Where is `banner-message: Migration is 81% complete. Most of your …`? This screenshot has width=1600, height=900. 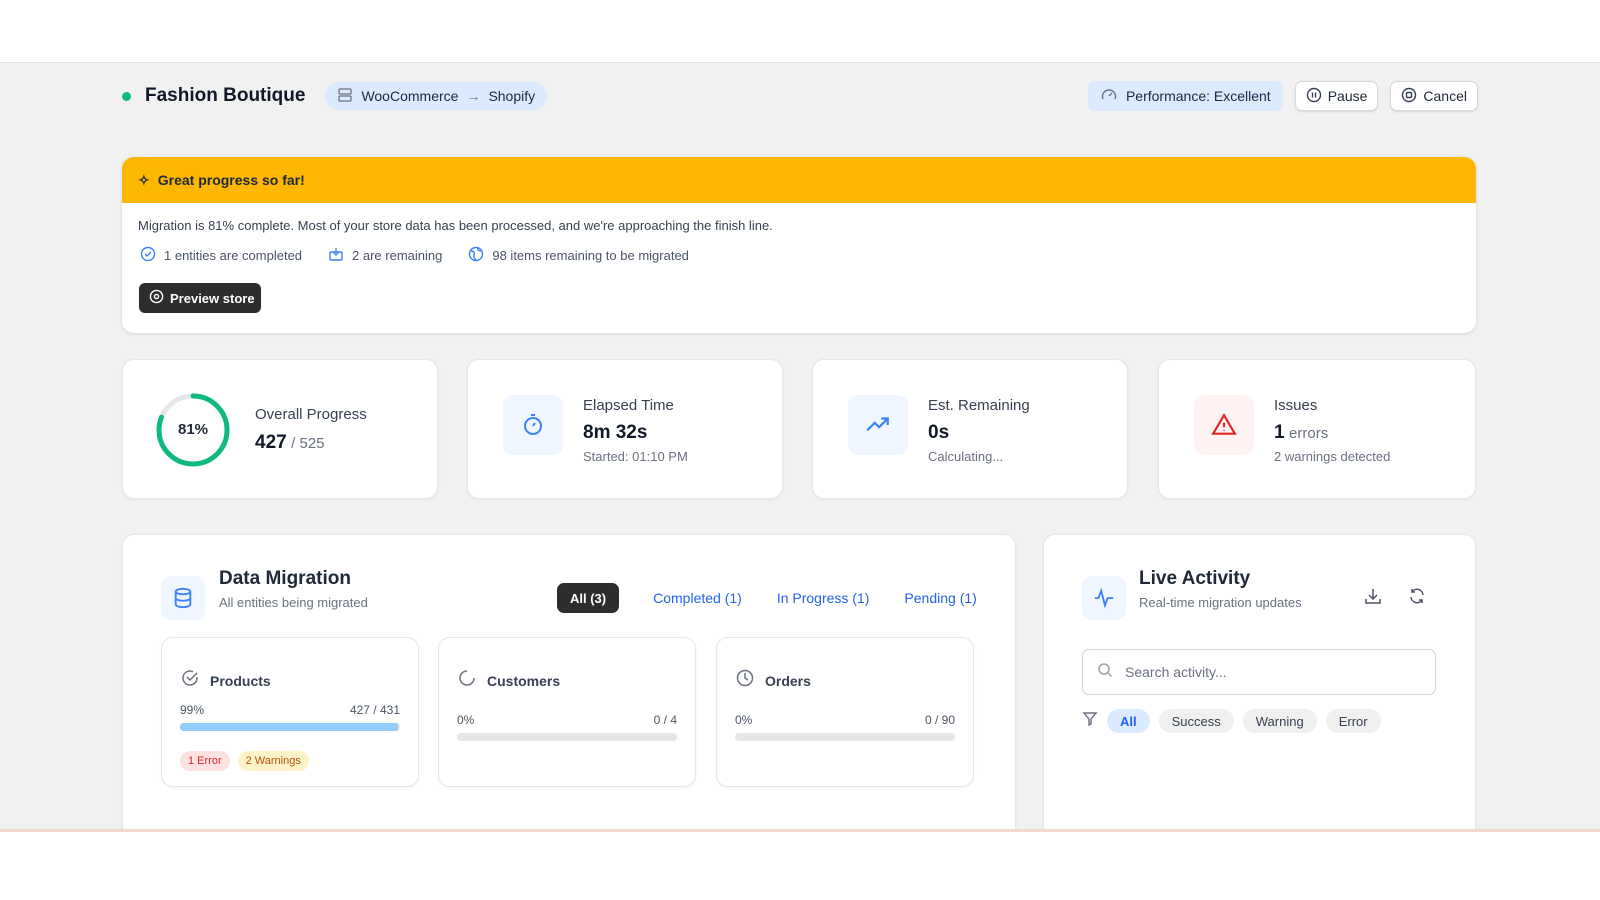
banner-message: Migration is 81% complete. Most of your … is located at coordinates (455, 225).